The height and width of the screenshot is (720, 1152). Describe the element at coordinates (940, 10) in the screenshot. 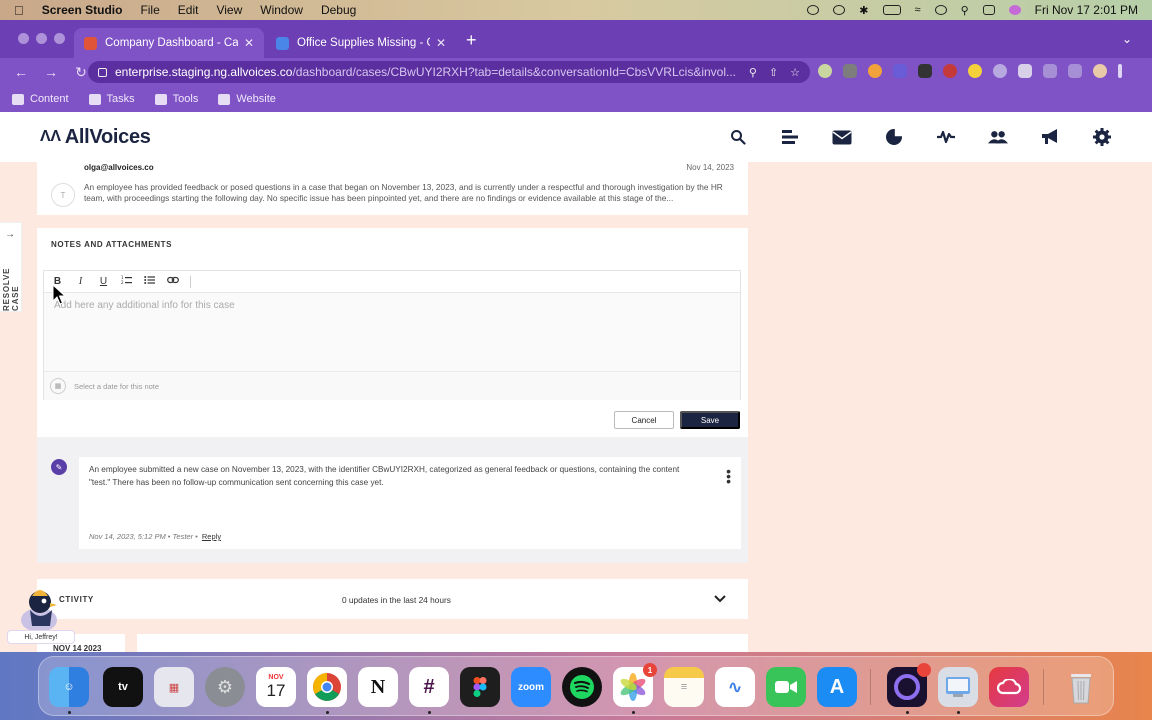

I see `user-icon` at that location.